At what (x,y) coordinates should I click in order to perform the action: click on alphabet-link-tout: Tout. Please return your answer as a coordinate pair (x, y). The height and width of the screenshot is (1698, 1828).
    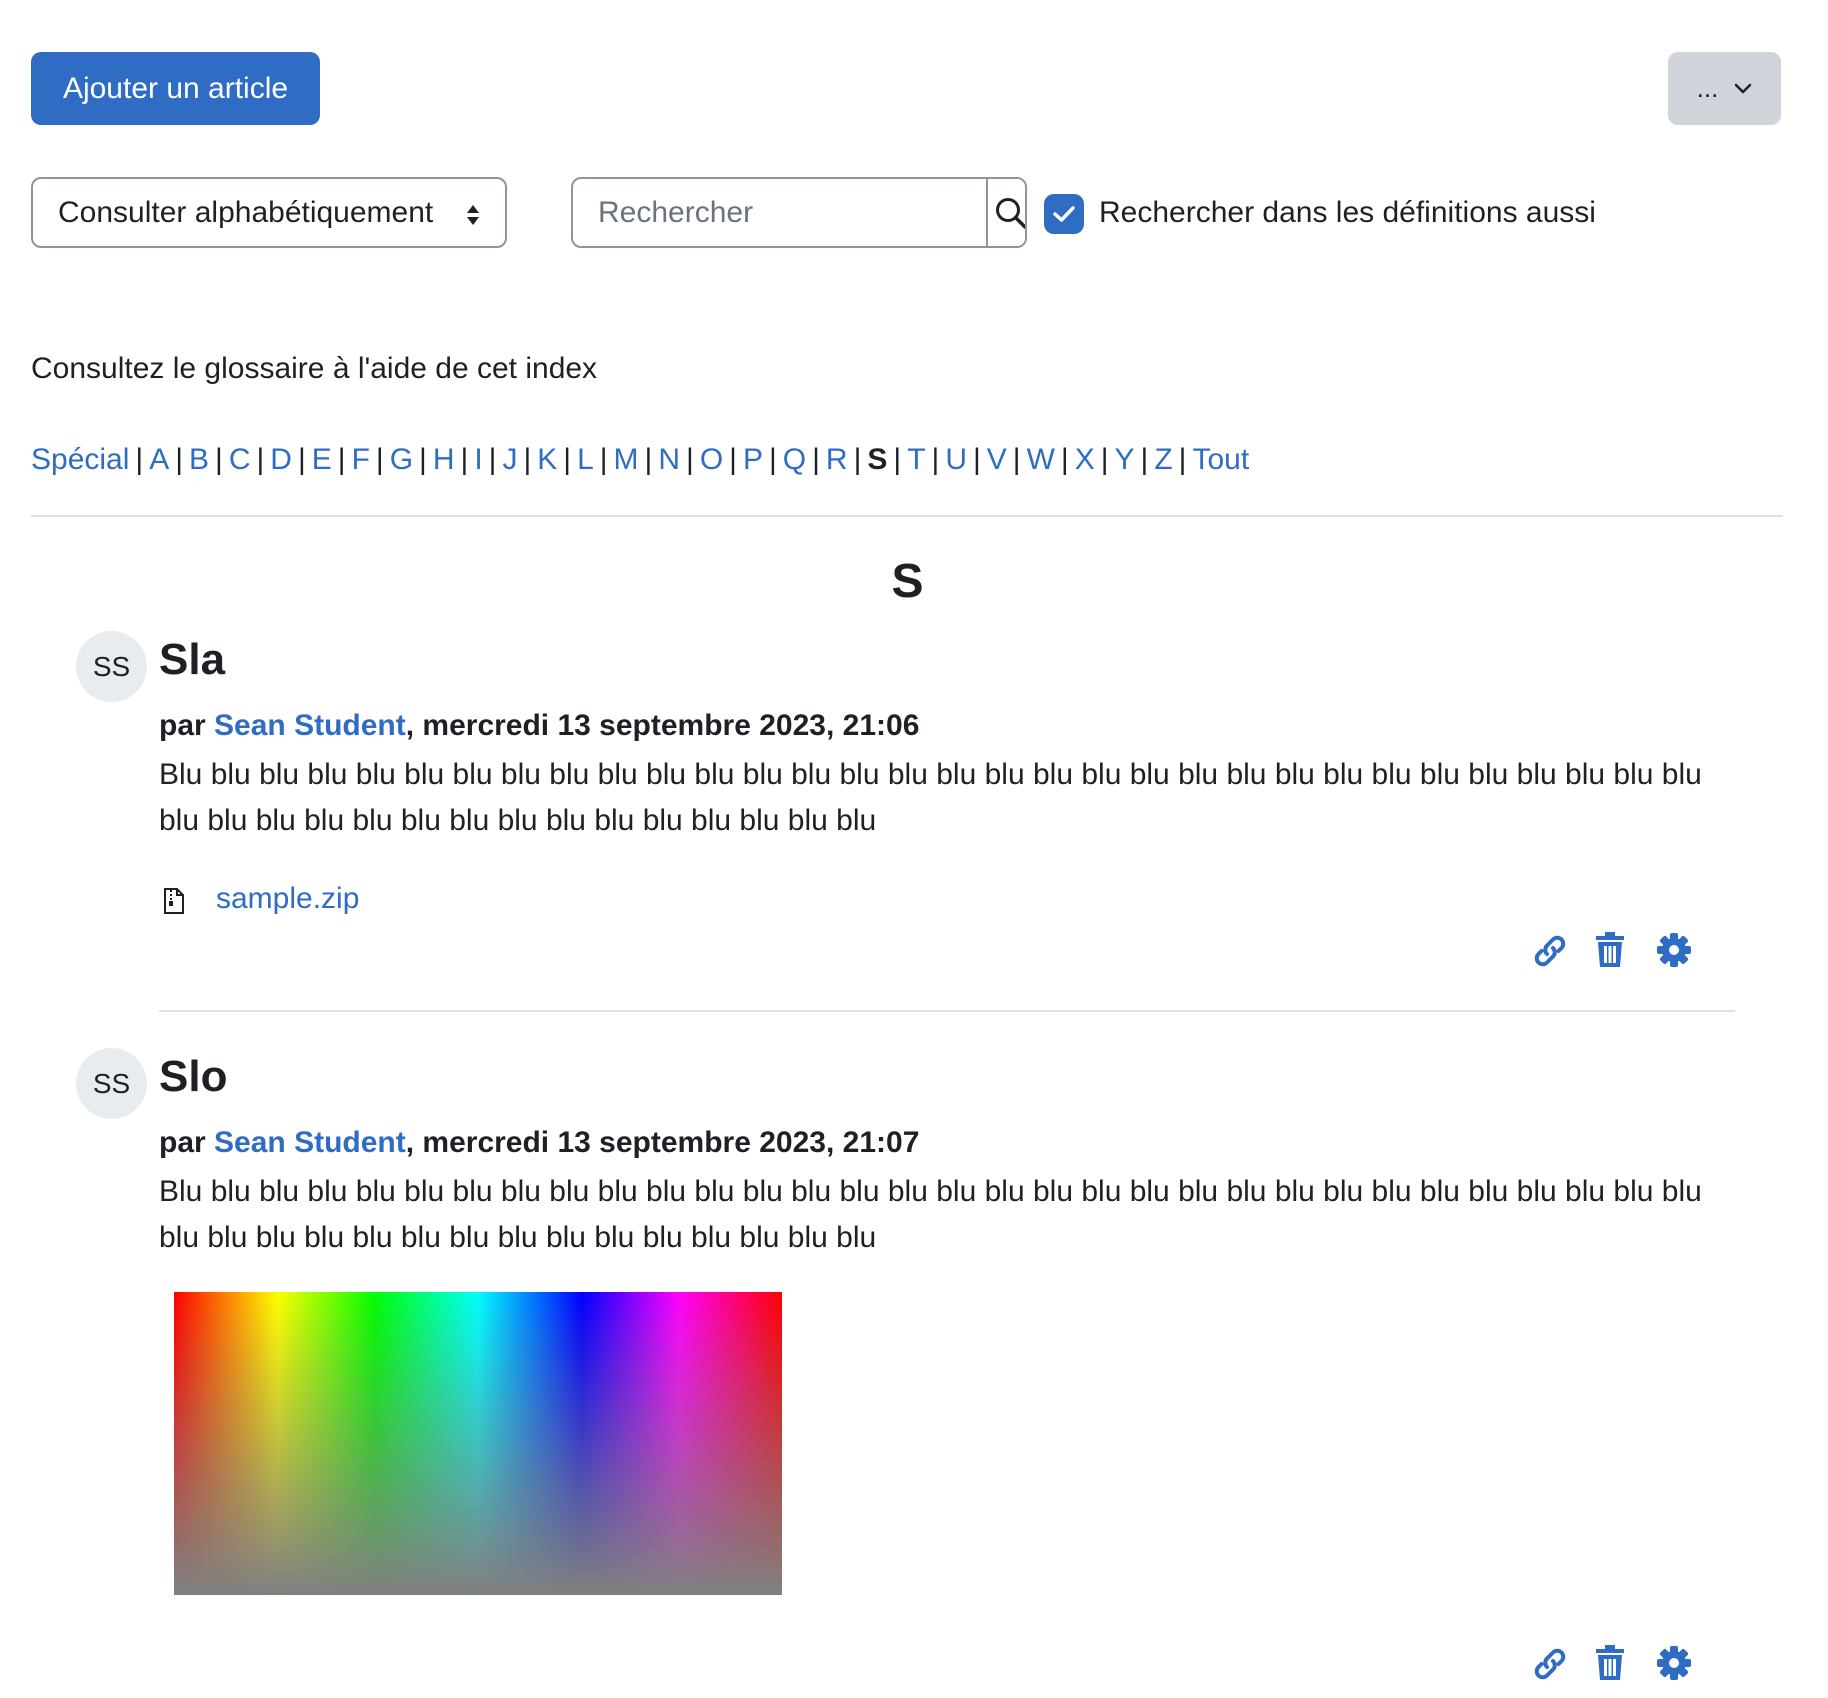
    Looking at the image, I should click on (1220, 459).